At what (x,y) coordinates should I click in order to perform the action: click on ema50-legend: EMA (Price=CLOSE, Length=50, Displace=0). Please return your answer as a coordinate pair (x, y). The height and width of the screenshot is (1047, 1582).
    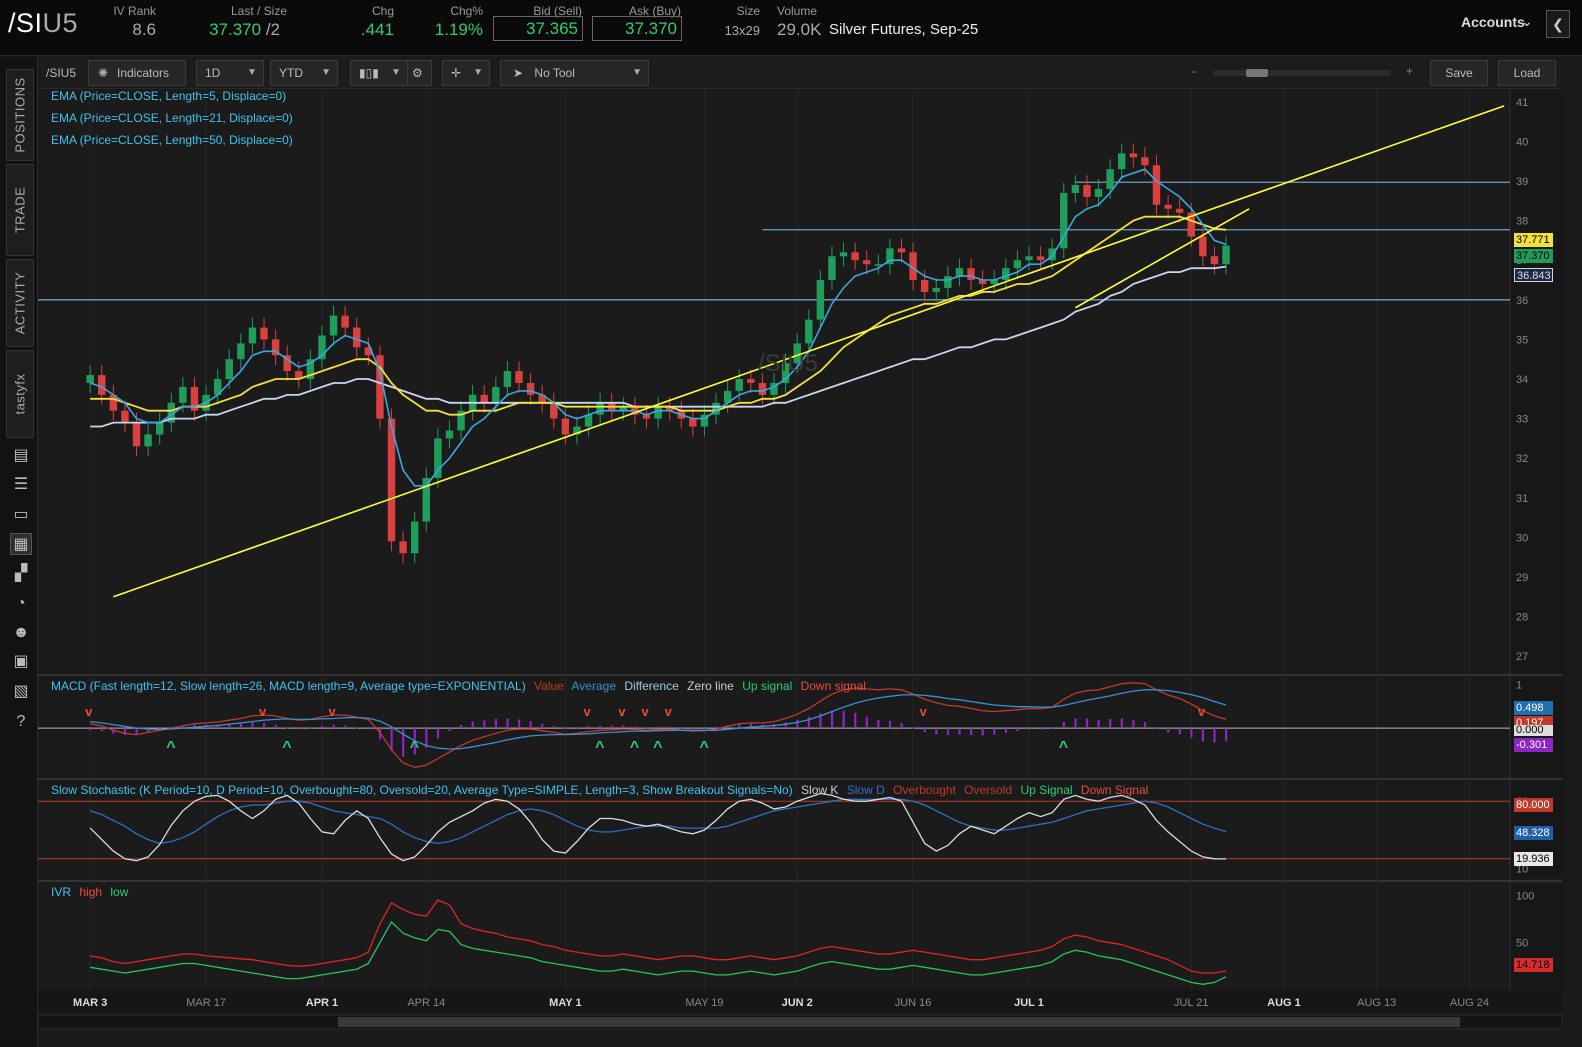
    Looking at the image, I should click on (172, 140).